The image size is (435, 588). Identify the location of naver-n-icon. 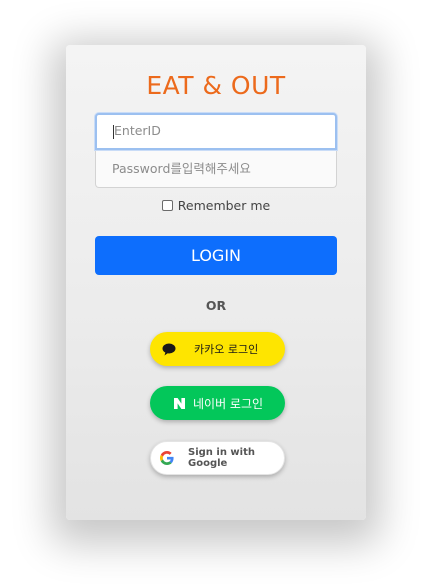
(179, 403).